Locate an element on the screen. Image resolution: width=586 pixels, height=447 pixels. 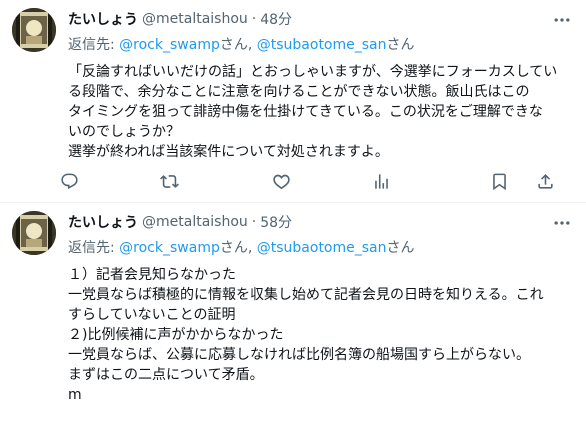
tweet-text-line: いのでしょうか？ is located at coordinates (124, 132).